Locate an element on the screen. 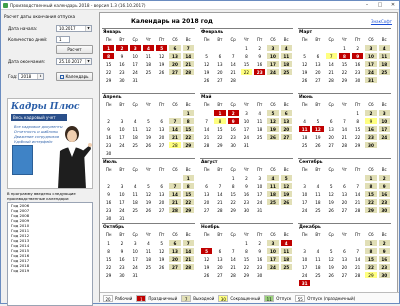 This screenshot has width=400, height=306. day-cell: 27 is located at coordinates (331, 145).